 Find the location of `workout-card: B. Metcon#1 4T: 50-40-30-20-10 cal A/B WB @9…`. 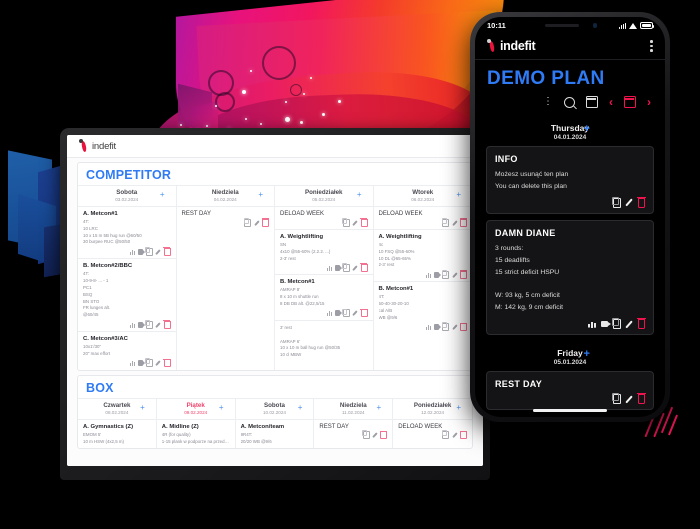

workout-card: B. Metcon#1 4T: 50-40-30-20-10 cal A/B WB @9… is located at coordinates (422, 307).